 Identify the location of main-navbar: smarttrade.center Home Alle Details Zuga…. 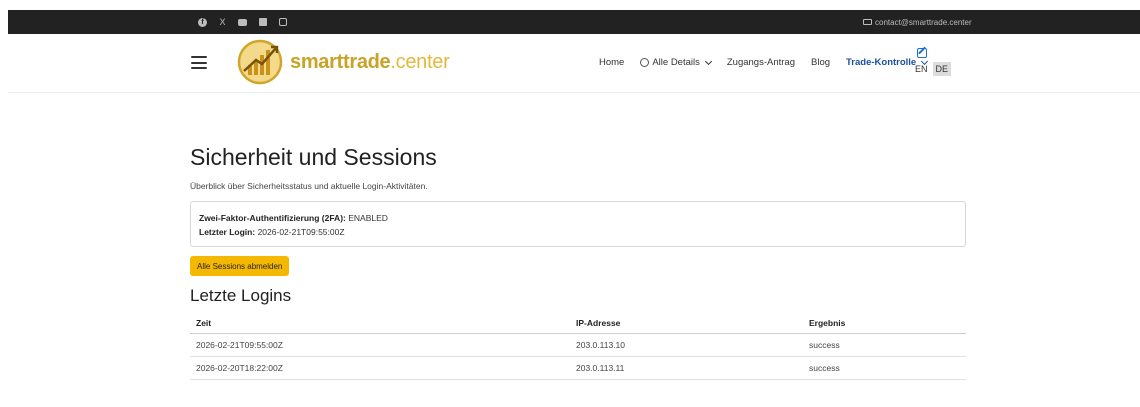
(574, 63).